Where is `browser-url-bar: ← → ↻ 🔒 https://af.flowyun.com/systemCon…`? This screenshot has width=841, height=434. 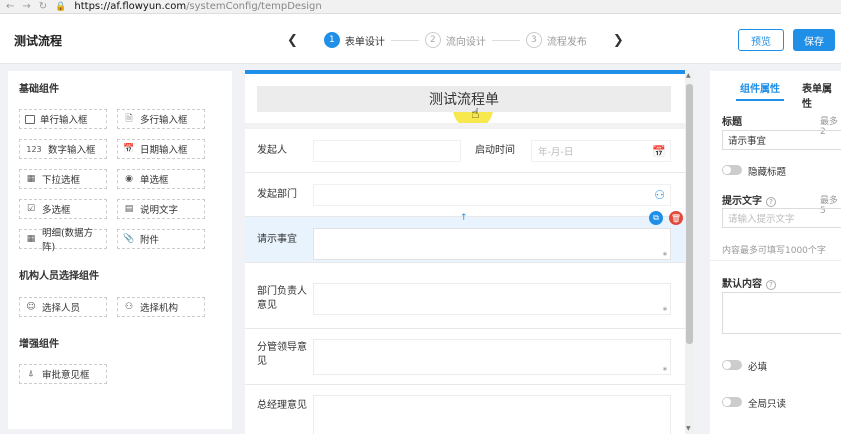
browser-url-bar: ← → ↻ 🔒 https://af.flowyun.com/systemCon… is located at coordinates (420, 7).